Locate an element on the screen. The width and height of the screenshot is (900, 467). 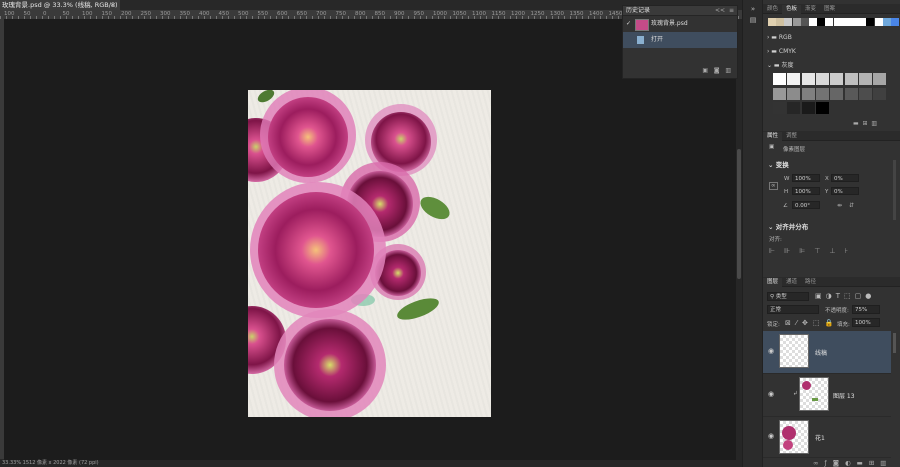
swatch-folder-grayscale: ⌄ ▬ 灰度 is located at coordinates (780, 66).